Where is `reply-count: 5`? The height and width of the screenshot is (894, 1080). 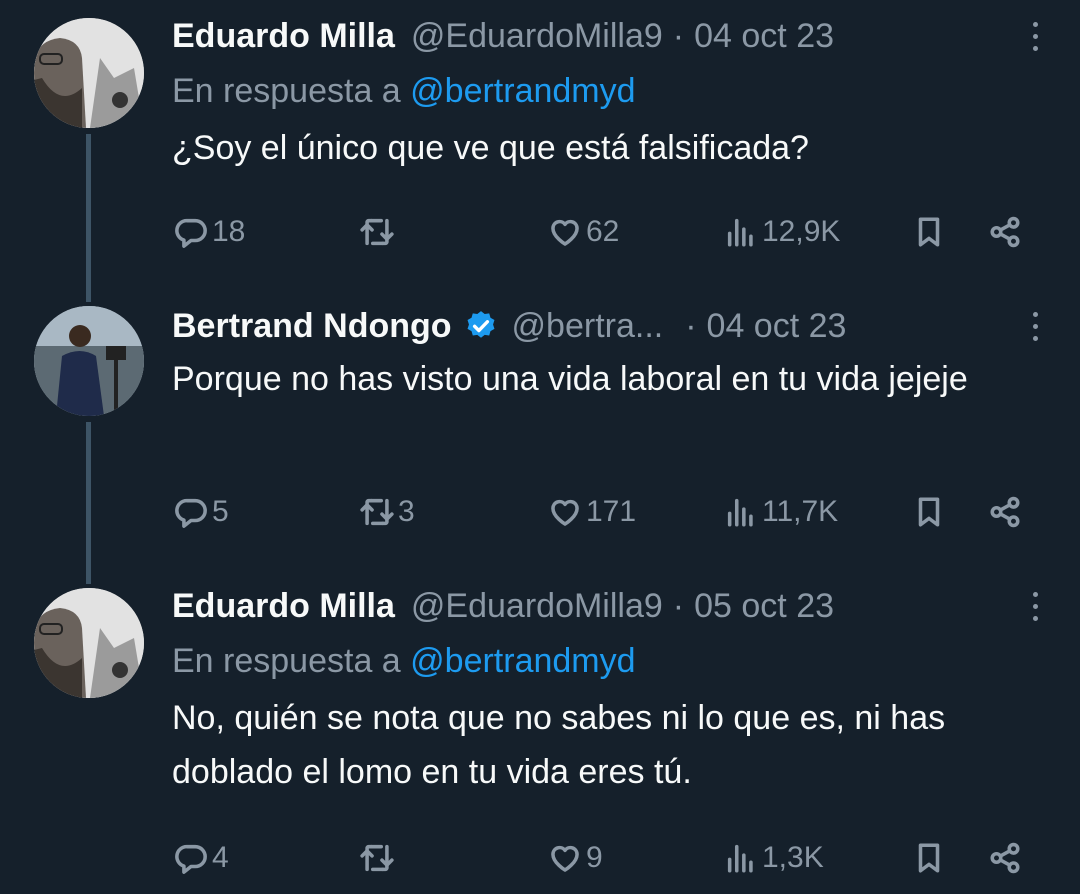 reply-count: 5 is located at coordinates (220, 511).